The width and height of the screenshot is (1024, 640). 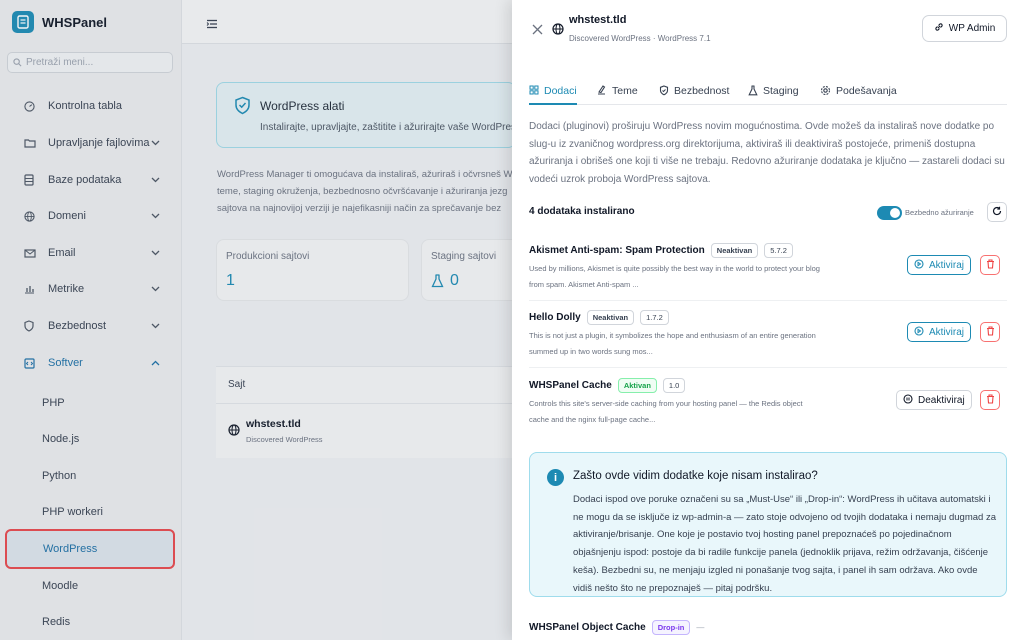 I want to click on tab-themes: Teme, so click(x=617, y=91).